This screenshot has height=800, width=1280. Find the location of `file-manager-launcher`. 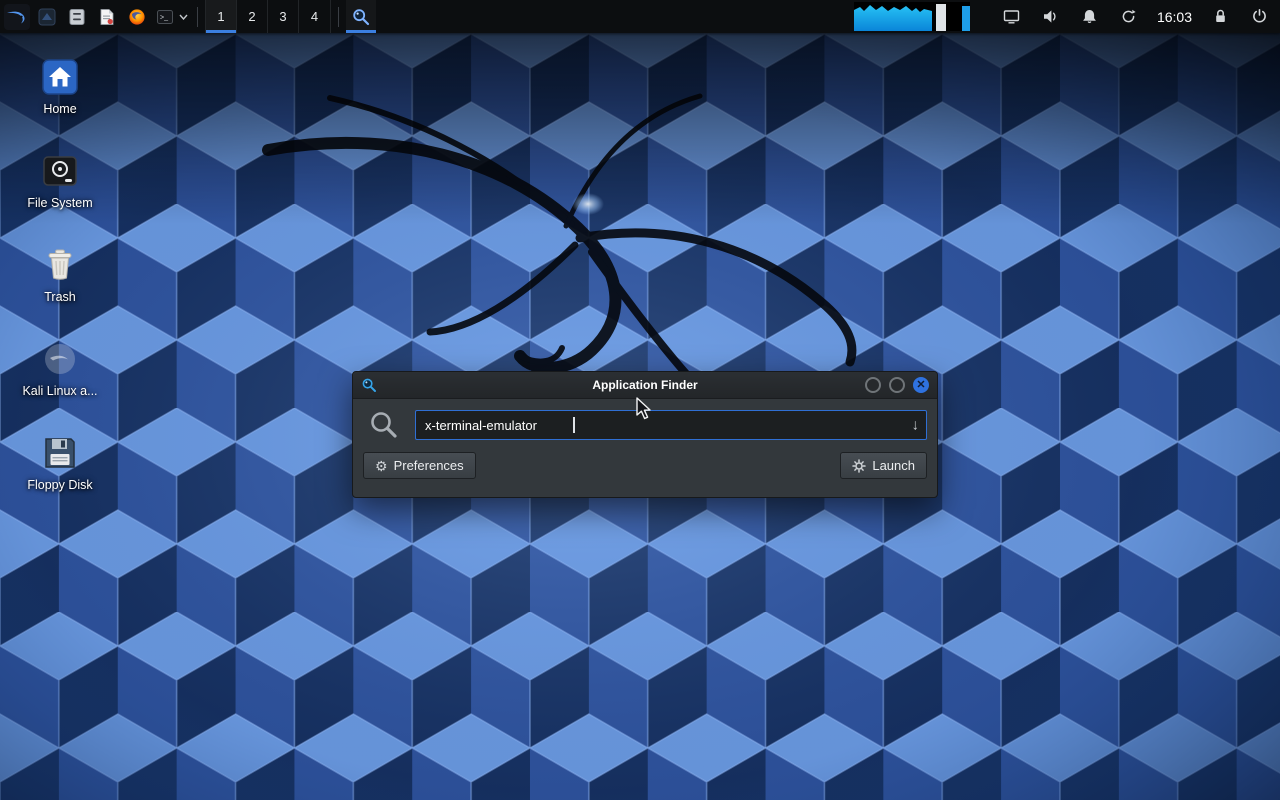

file-manager-launcher is located at coordinates (77, 16).